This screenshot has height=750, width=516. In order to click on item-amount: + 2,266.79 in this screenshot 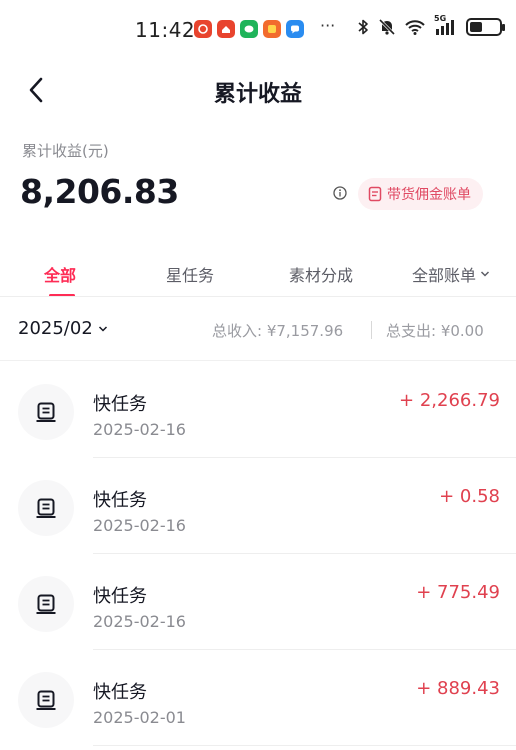, I will do `click(449, 400)`.